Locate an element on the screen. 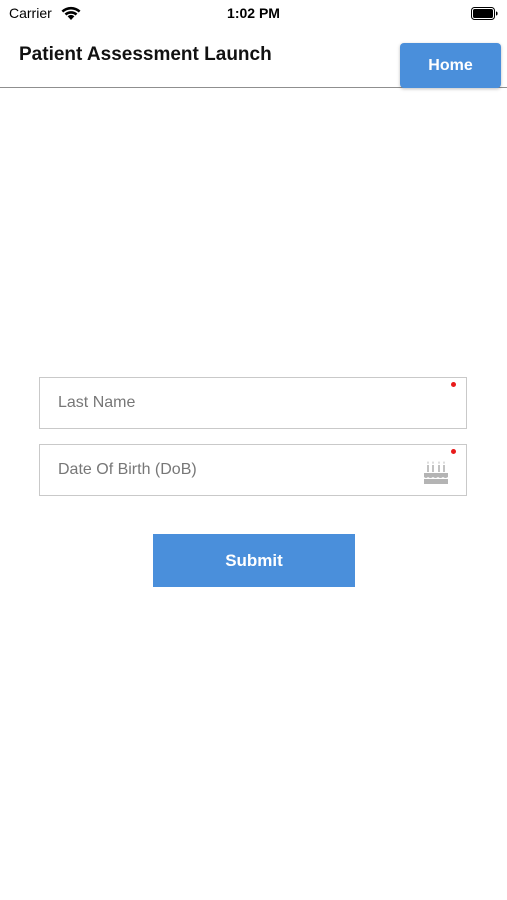  date-of-birth-field is located at coordinates (253, 470).